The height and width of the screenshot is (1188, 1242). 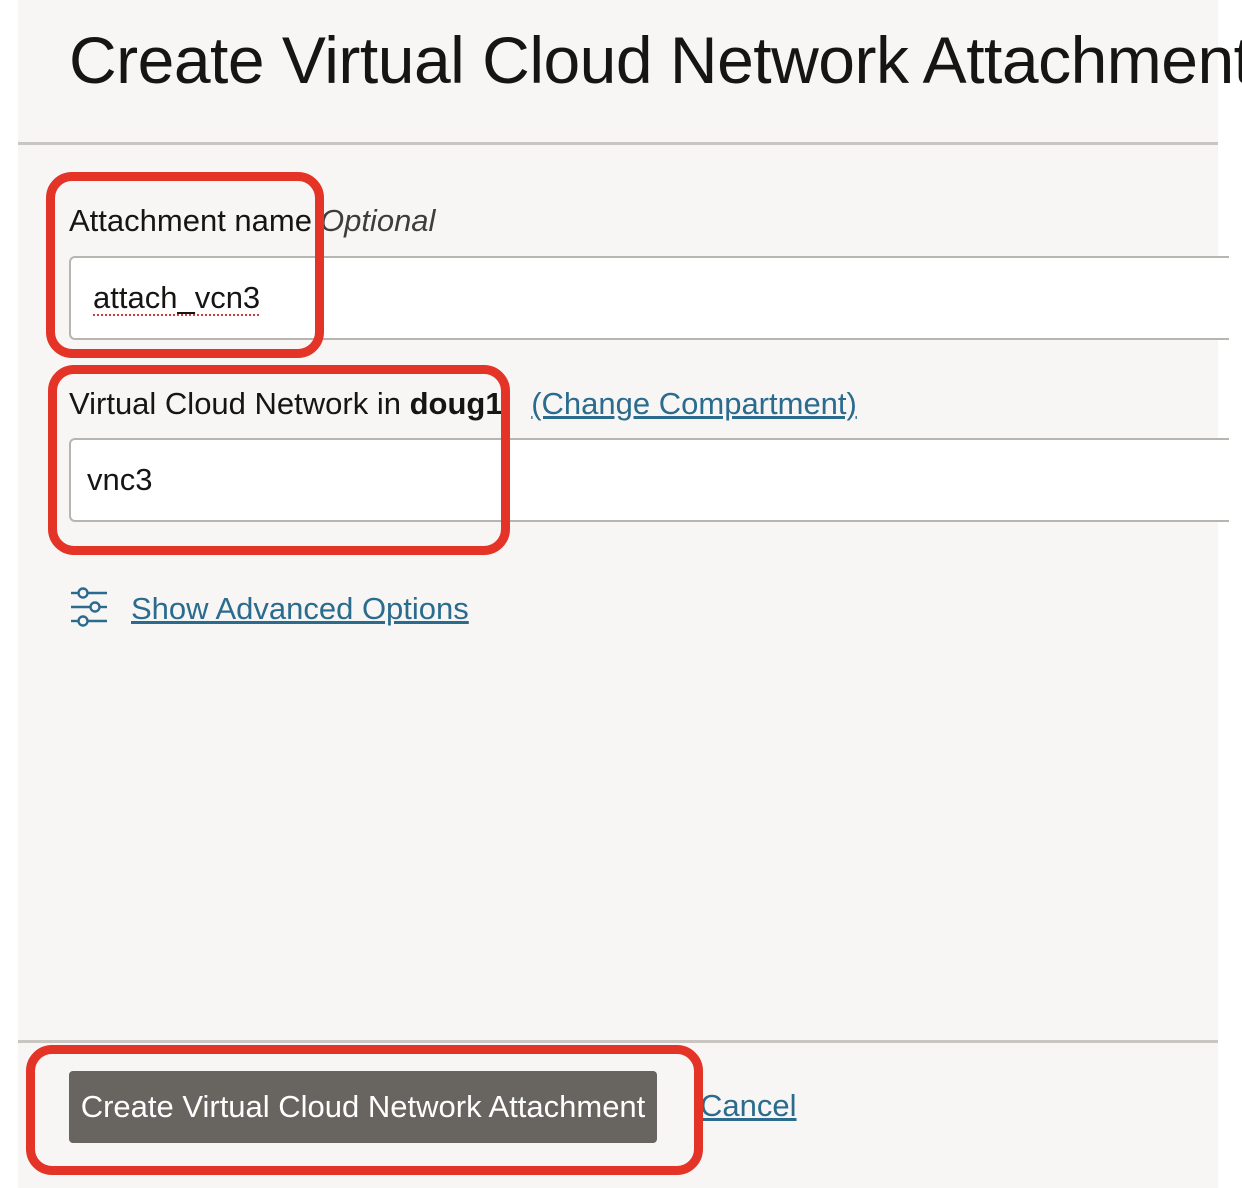 What do you see at coordinates (377, 220) in the screenshot?
I see `optional-hint: Optional` at bounding box center [377, 220].